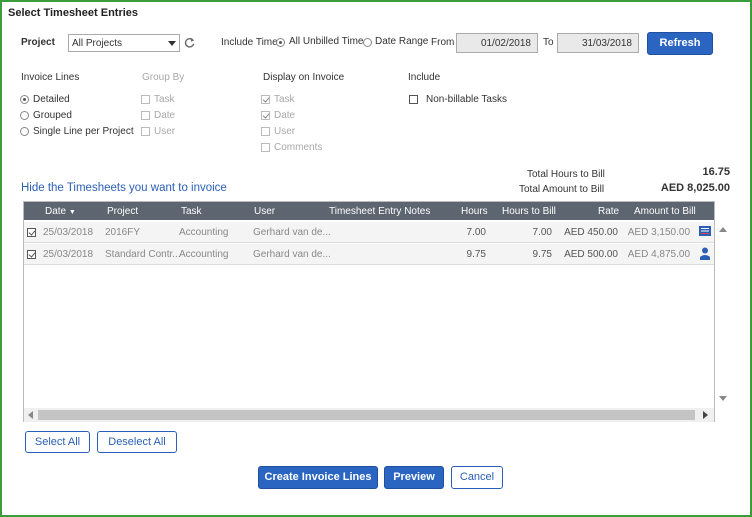  What do you see at coordinates (73, 13) in the screenshot?
I see `dialog-title: Select Timesheet Entries` at bounding box center [73, 13].